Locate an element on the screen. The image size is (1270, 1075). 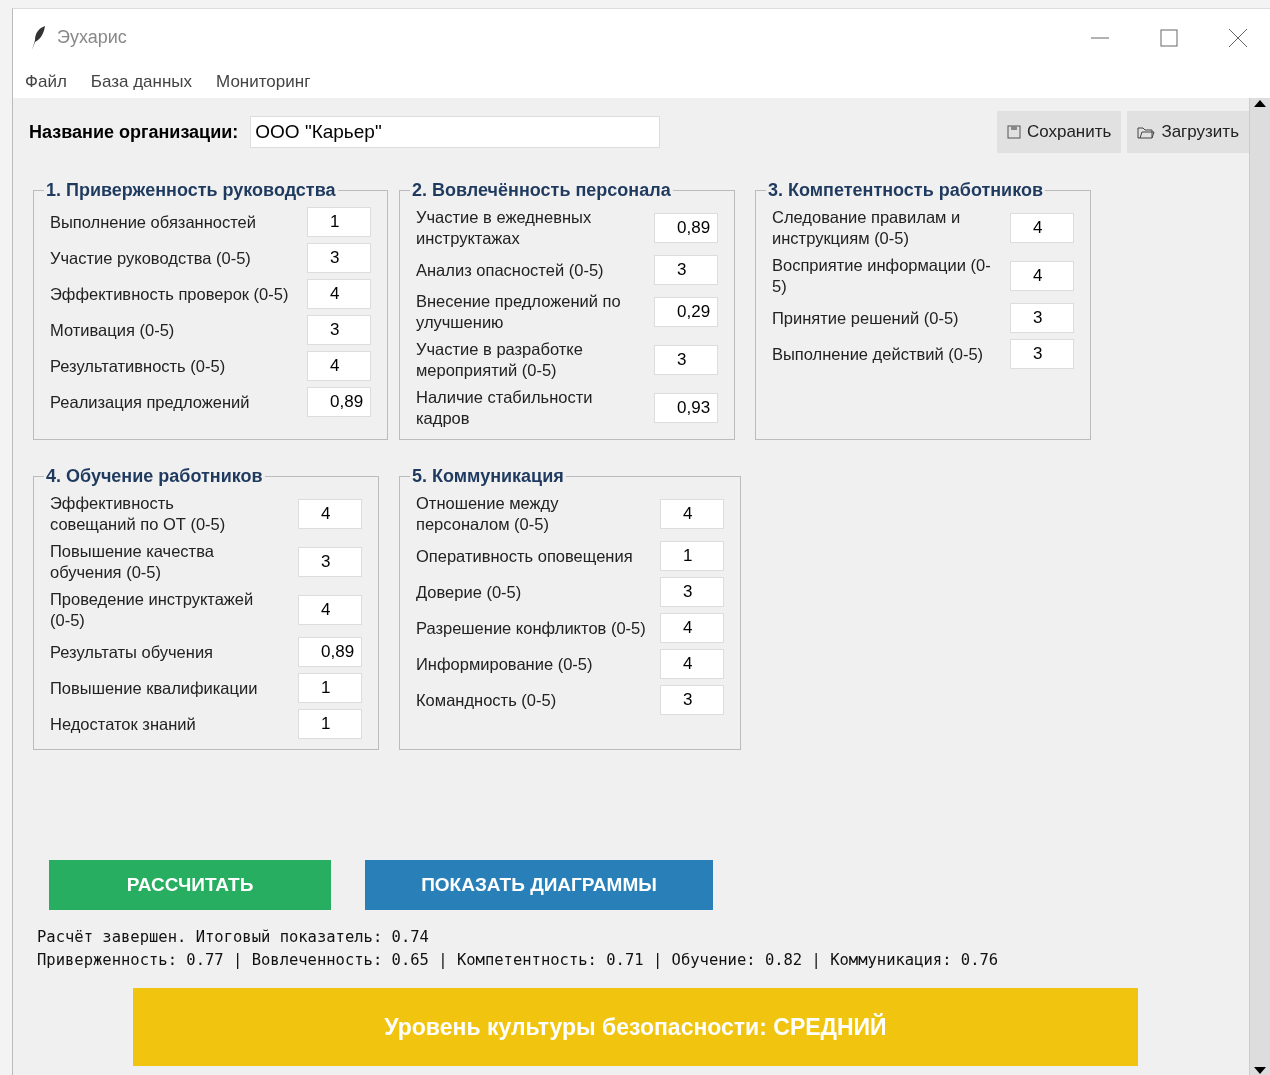
folder-icon is located at coordinates (1146, 132).